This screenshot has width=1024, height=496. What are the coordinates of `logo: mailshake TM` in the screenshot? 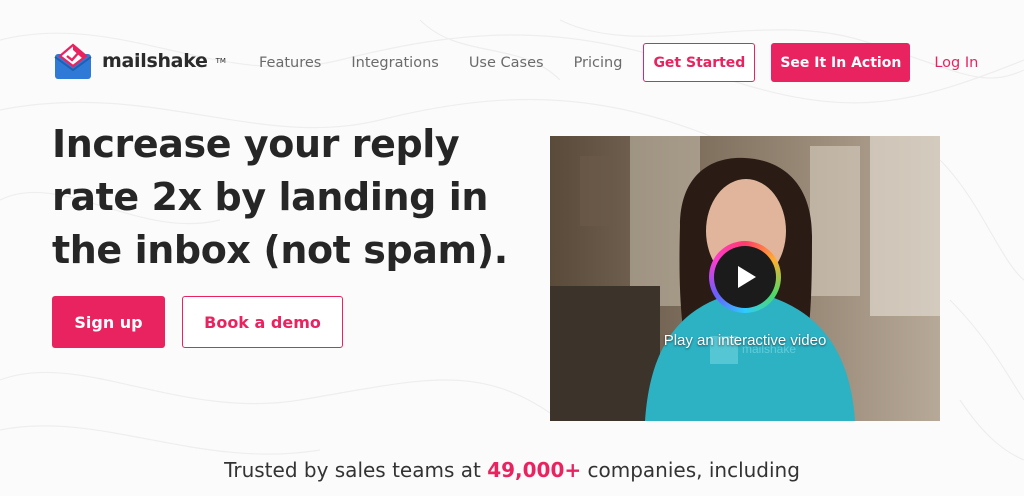 It's located at (139, 61).